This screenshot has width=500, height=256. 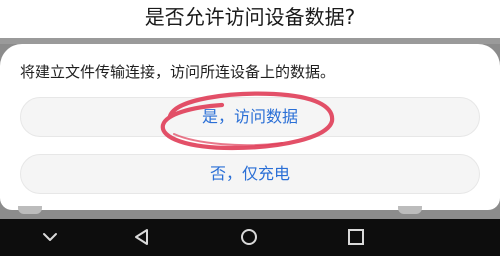 What do you see at coordinates (250, 174) in the screenshot?
I see `charge-only-button: 否，仅充电` at bounding box center [250, 174].